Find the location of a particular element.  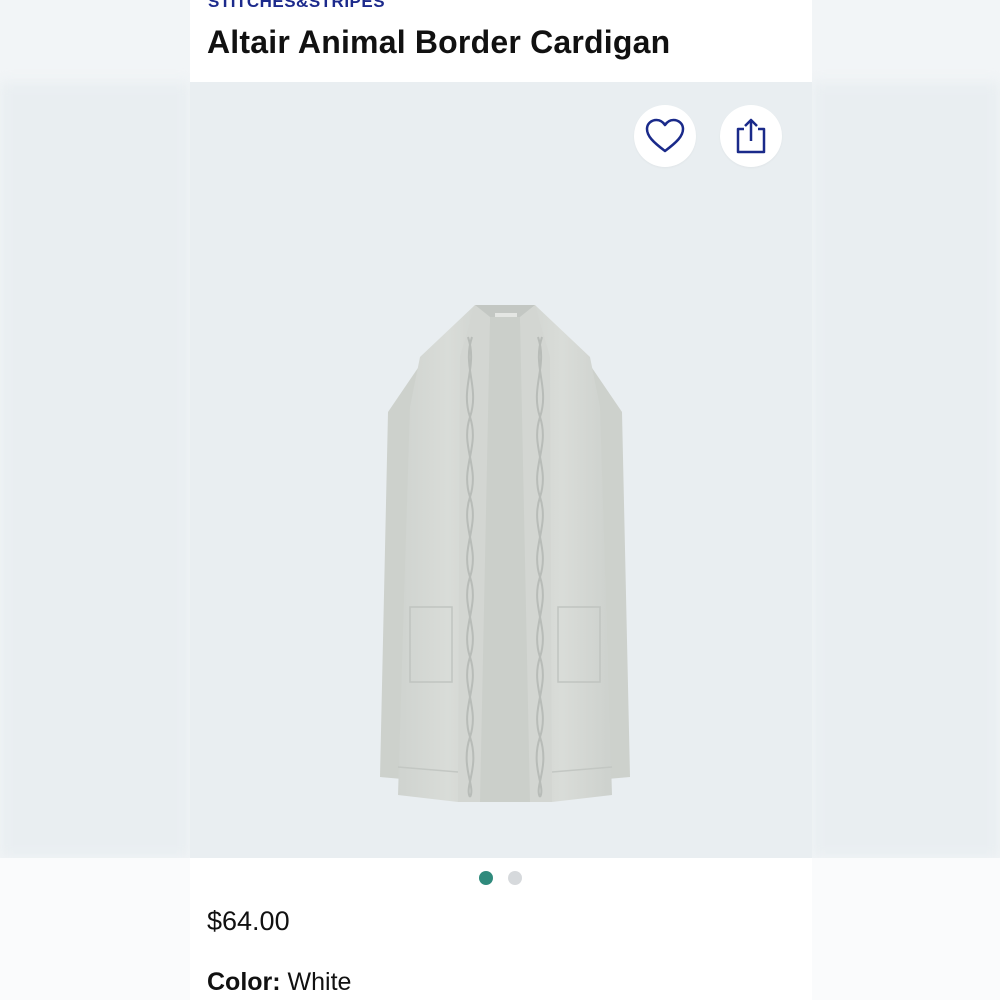

brand-name: STITCHES&STRIPES is located at coordinates (296, 6).